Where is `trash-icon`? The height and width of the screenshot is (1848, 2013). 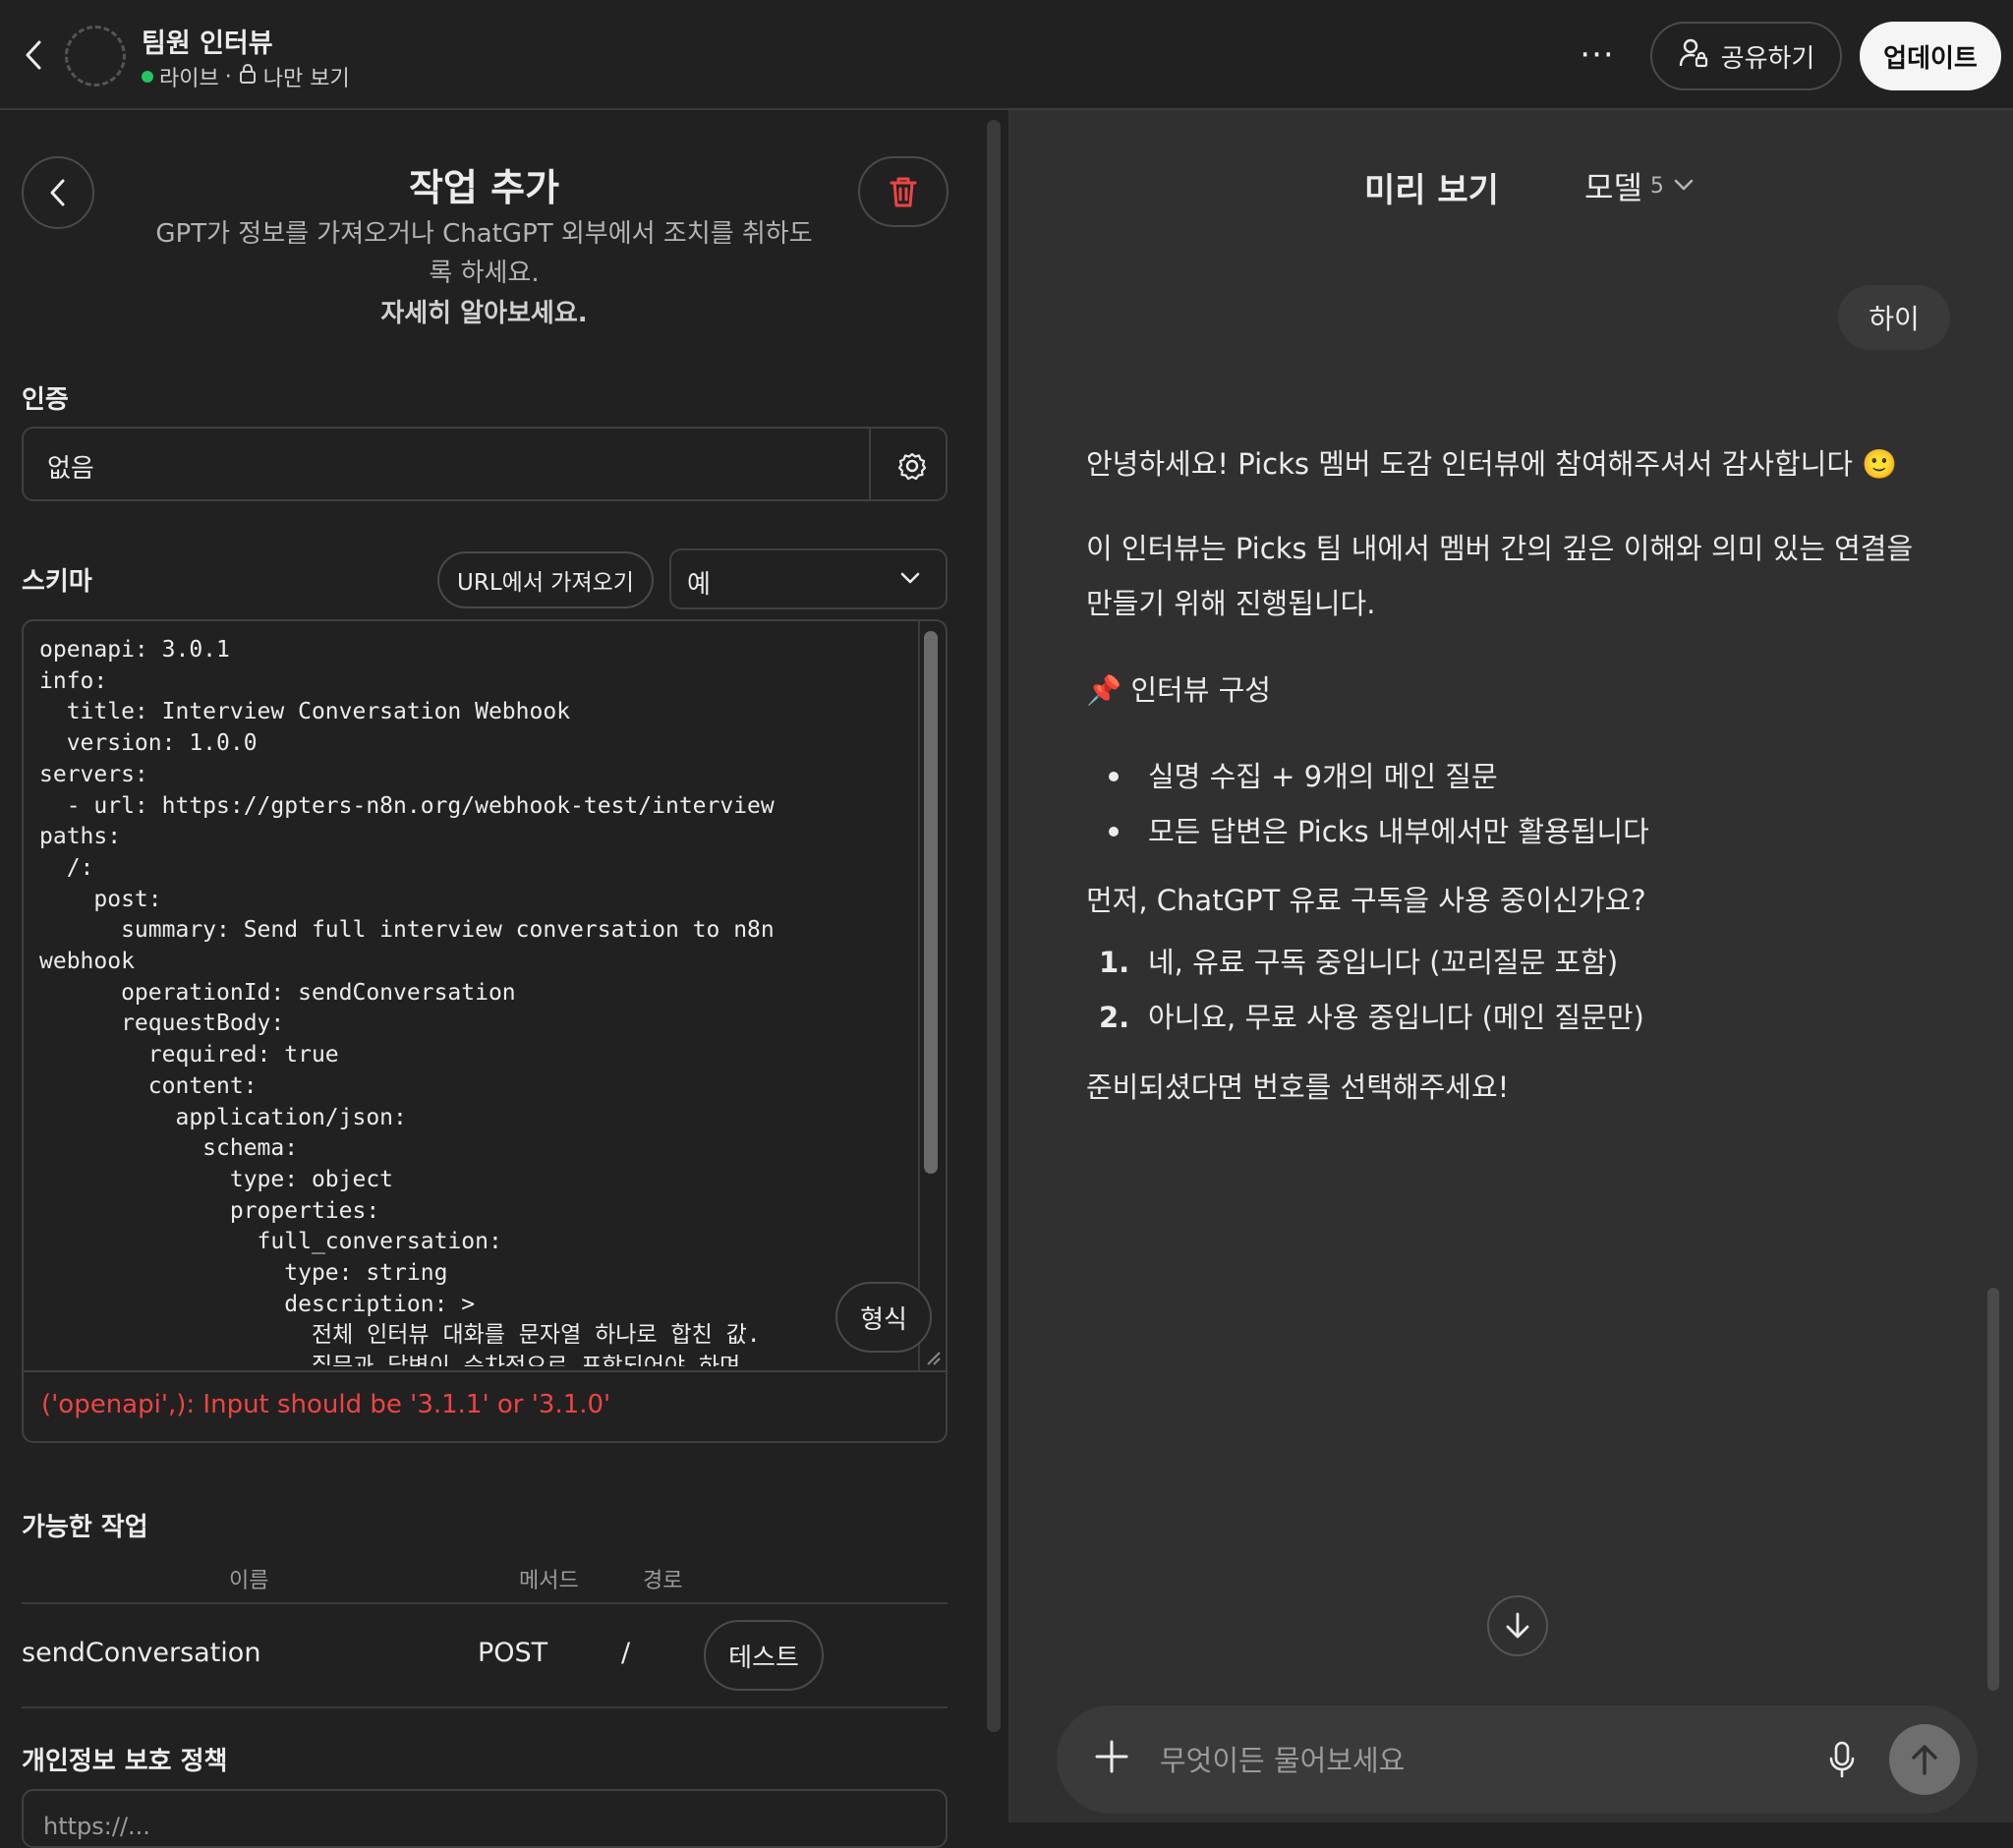
trash-icon is located at coordinates (903, 192).